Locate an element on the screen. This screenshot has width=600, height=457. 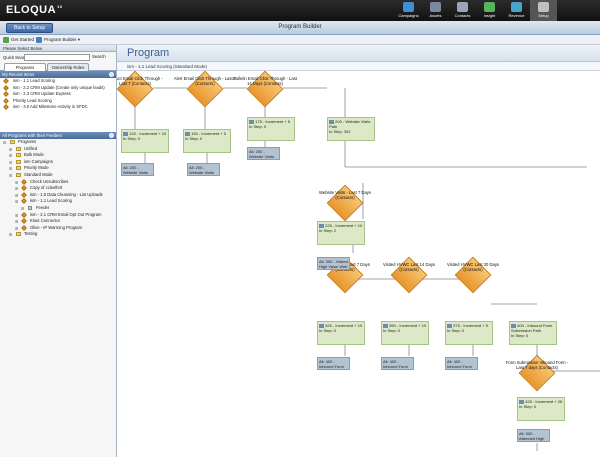
recent-item: ism - 1.1 Lead Scoring is located at coordinates (58, 81).